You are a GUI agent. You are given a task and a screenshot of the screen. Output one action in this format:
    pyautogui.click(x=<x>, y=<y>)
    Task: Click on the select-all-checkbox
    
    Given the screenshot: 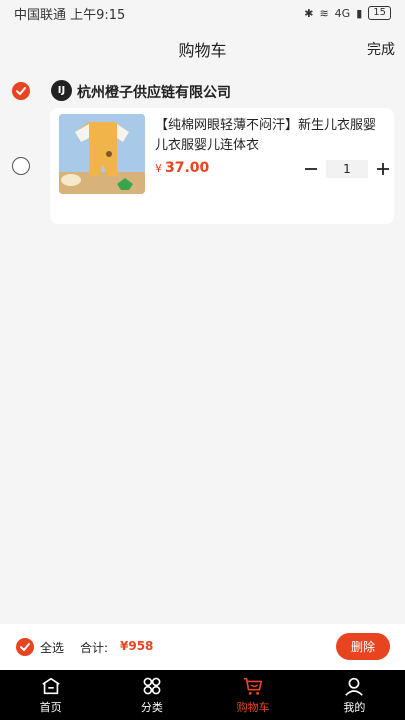 What is the action you would take?
    pyautogui.click(x=25, y=647)
    